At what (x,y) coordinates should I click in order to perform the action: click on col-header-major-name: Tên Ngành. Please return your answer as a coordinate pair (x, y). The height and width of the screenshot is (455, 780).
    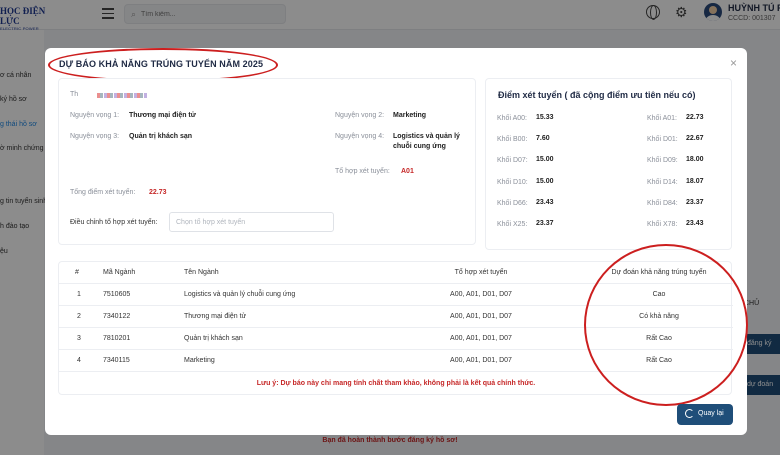
    Looking at the image, I should click on (201, 272).